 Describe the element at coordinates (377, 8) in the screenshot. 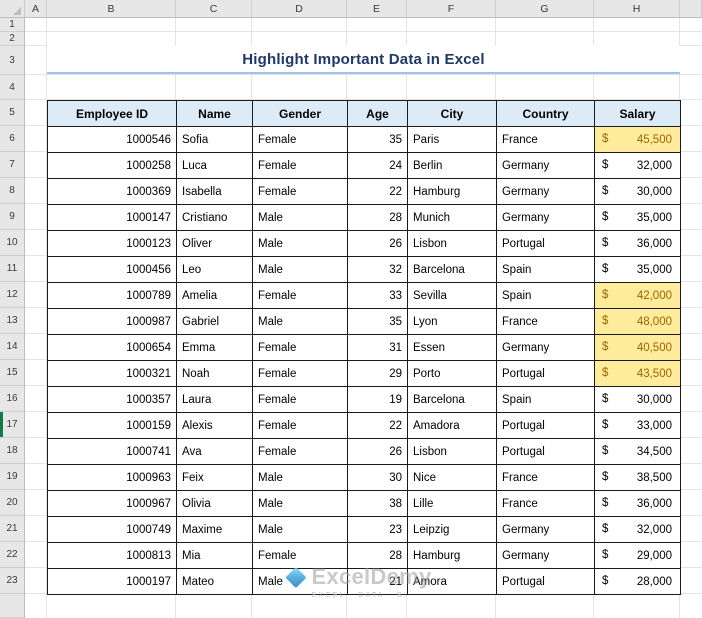

I see `column-header-E: E` at that location.